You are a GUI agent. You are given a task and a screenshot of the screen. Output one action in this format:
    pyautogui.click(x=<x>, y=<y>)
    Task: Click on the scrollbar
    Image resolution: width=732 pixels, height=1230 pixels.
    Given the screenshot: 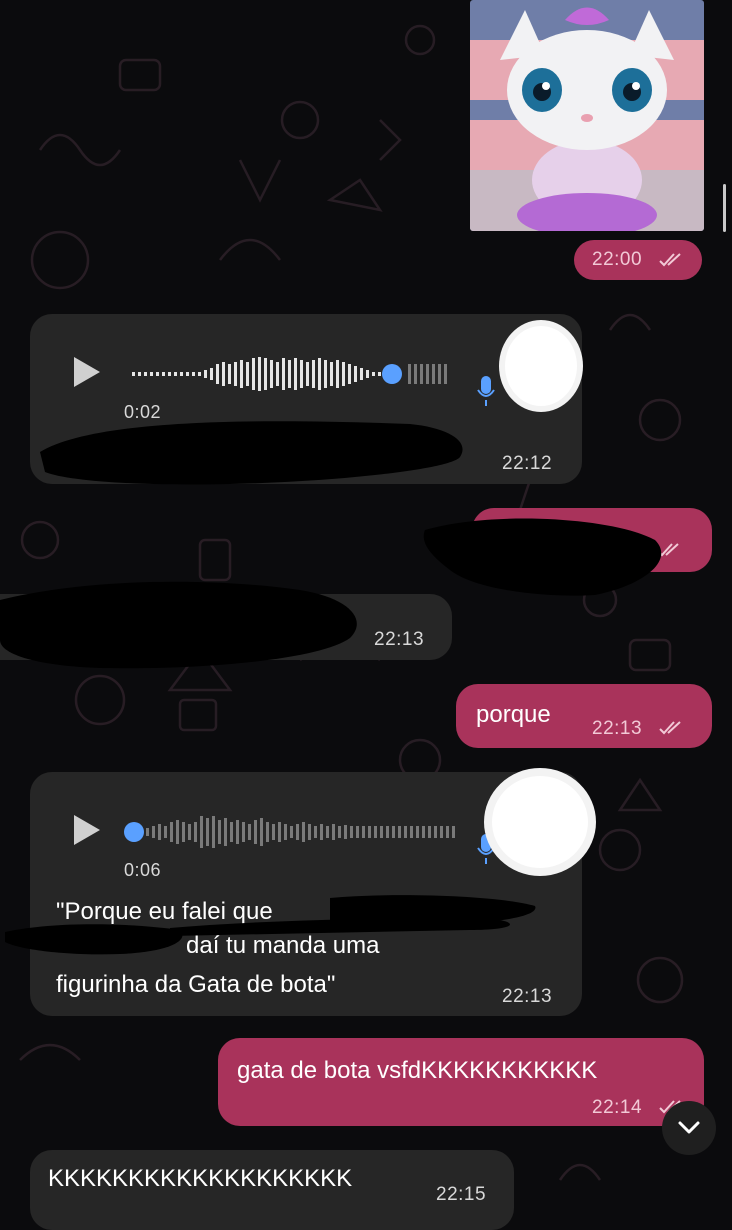 What is the action you would take?
    pyautogui.click(x=724, y=208)
    